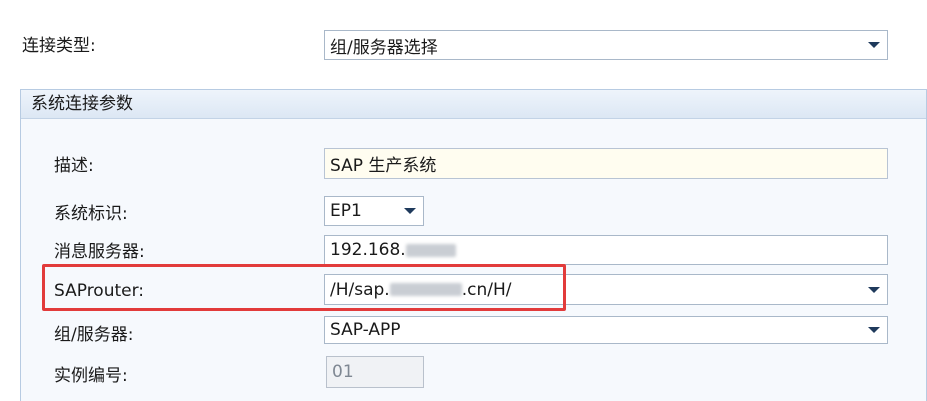  Describe the element at coordinates (606, 250) in the screenshot. I see `message-server-input: 192.168.` at that location.